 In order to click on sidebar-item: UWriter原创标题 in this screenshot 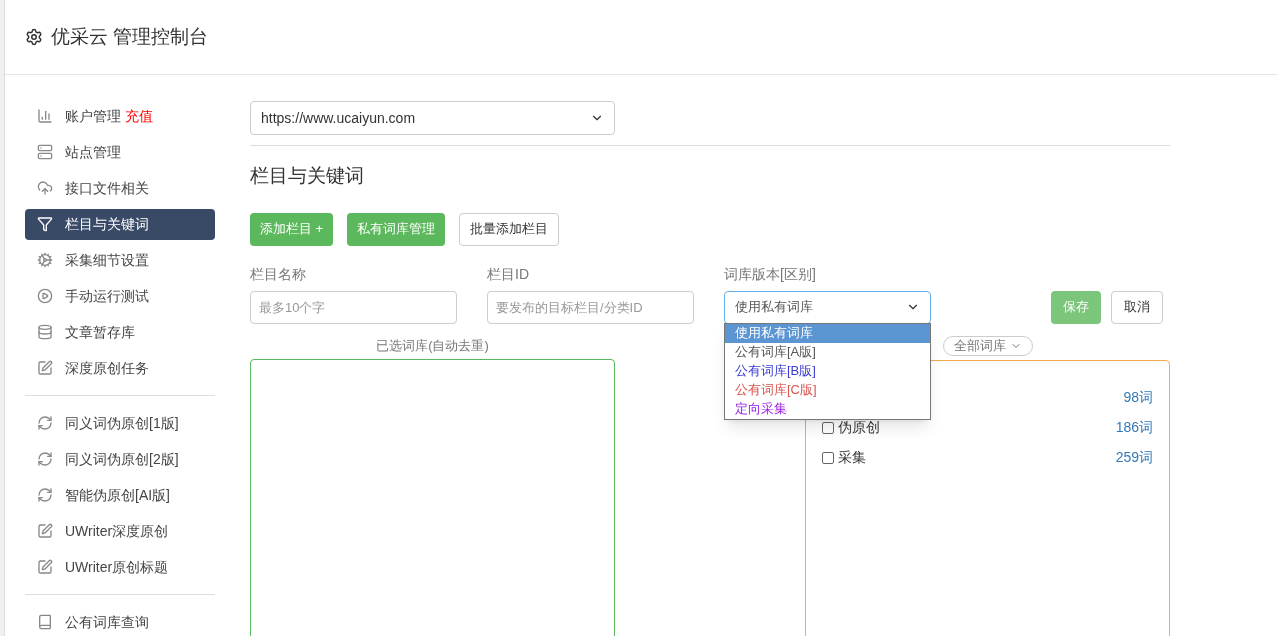, I will do `click(120, 567)`.